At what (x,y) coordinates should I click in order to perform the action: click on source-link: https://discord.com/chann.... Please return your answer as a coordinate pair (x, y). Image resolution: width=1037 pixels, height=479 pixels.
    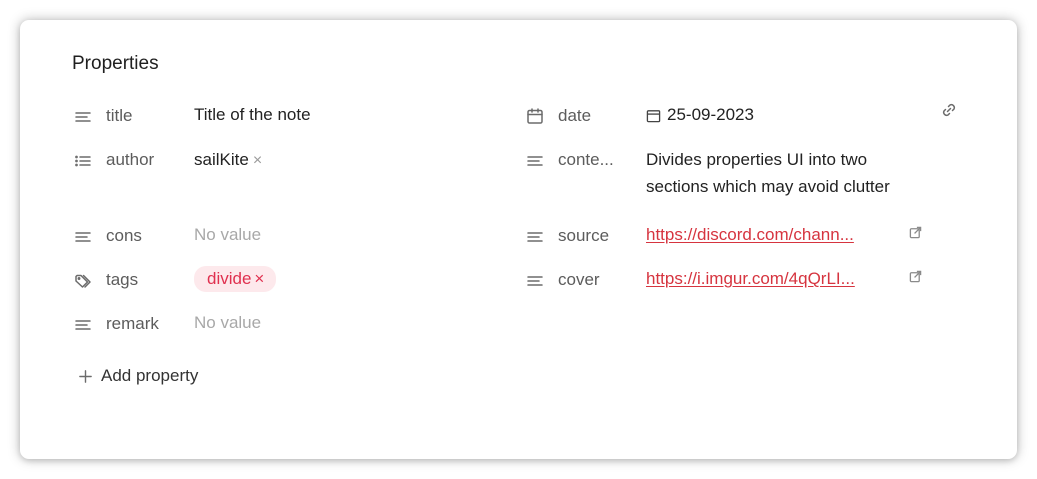
    Looking at the image, I should click on (750, 234).